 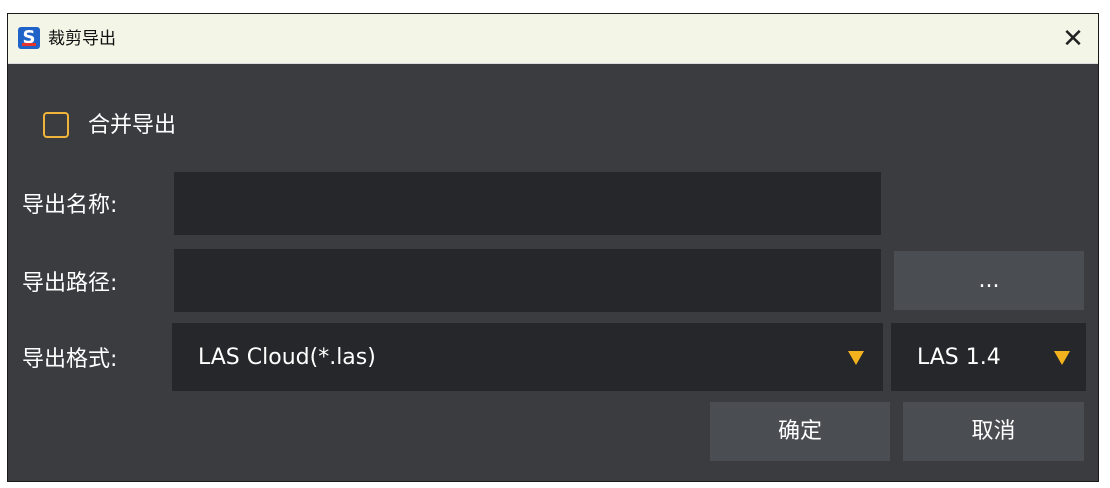 I want to click on export-name-label: 导出名称:, so click(x=70, y=205).